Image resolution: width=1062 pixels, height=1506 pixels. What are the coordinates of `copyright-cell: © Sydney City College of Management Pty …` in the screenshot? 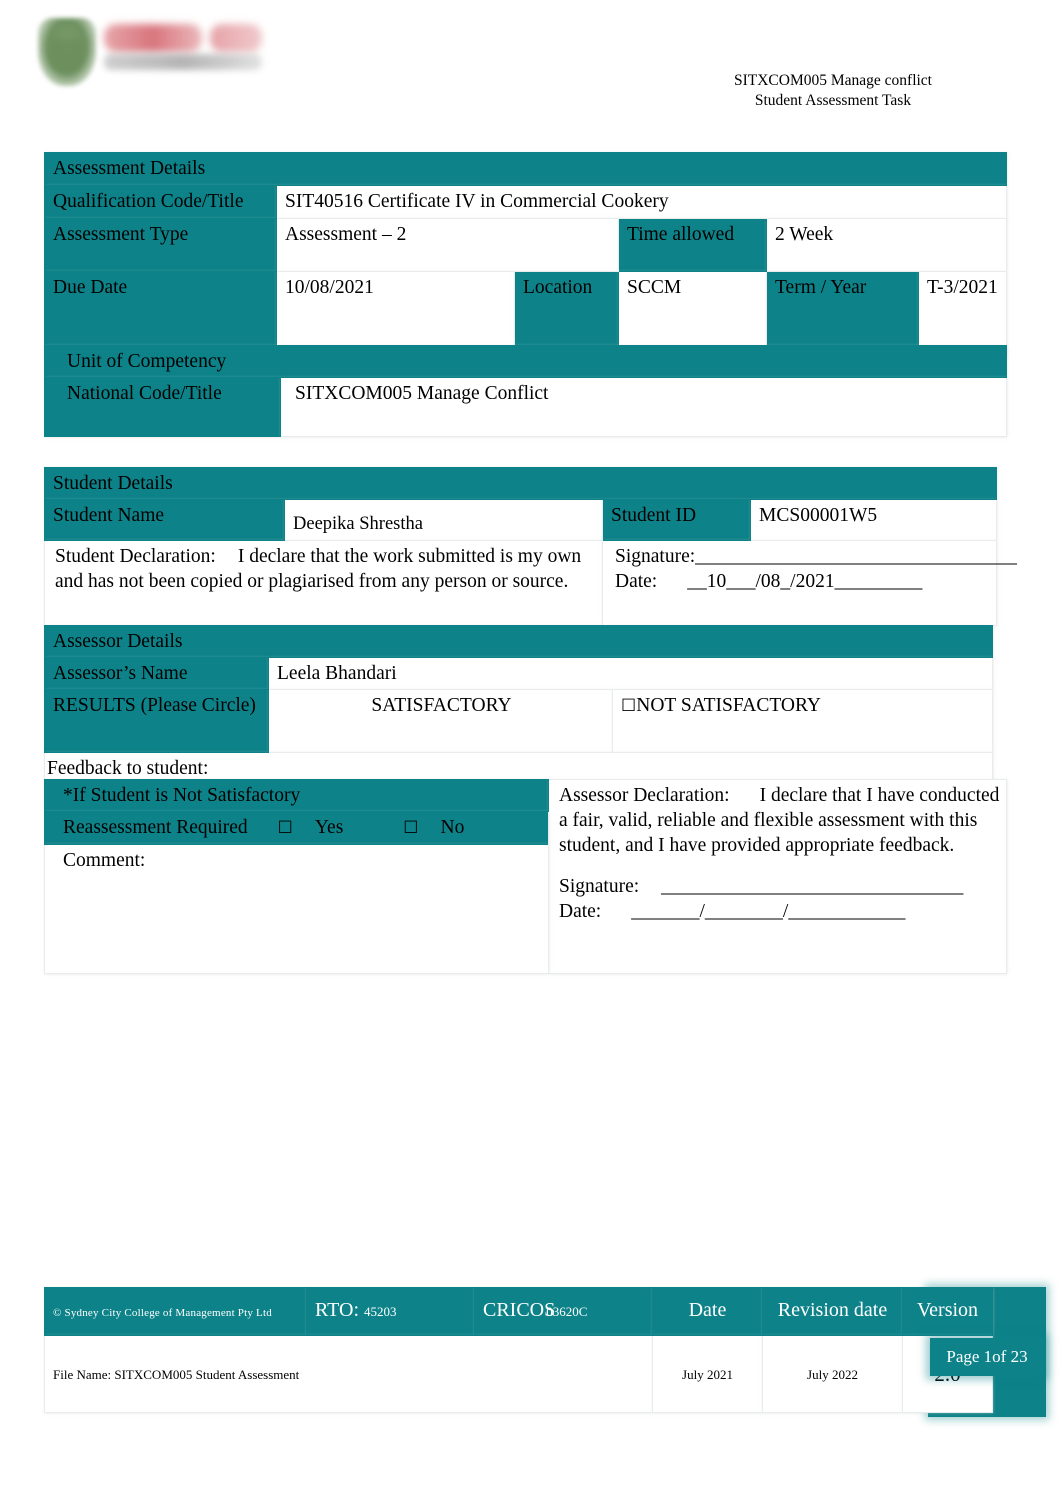 It's located at (175, 1311).